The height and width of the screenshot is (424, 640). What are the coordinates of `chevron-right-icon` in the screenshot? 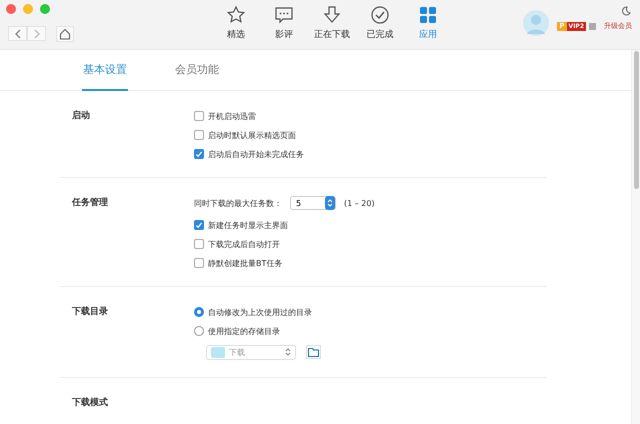 It's located at (36, 33).